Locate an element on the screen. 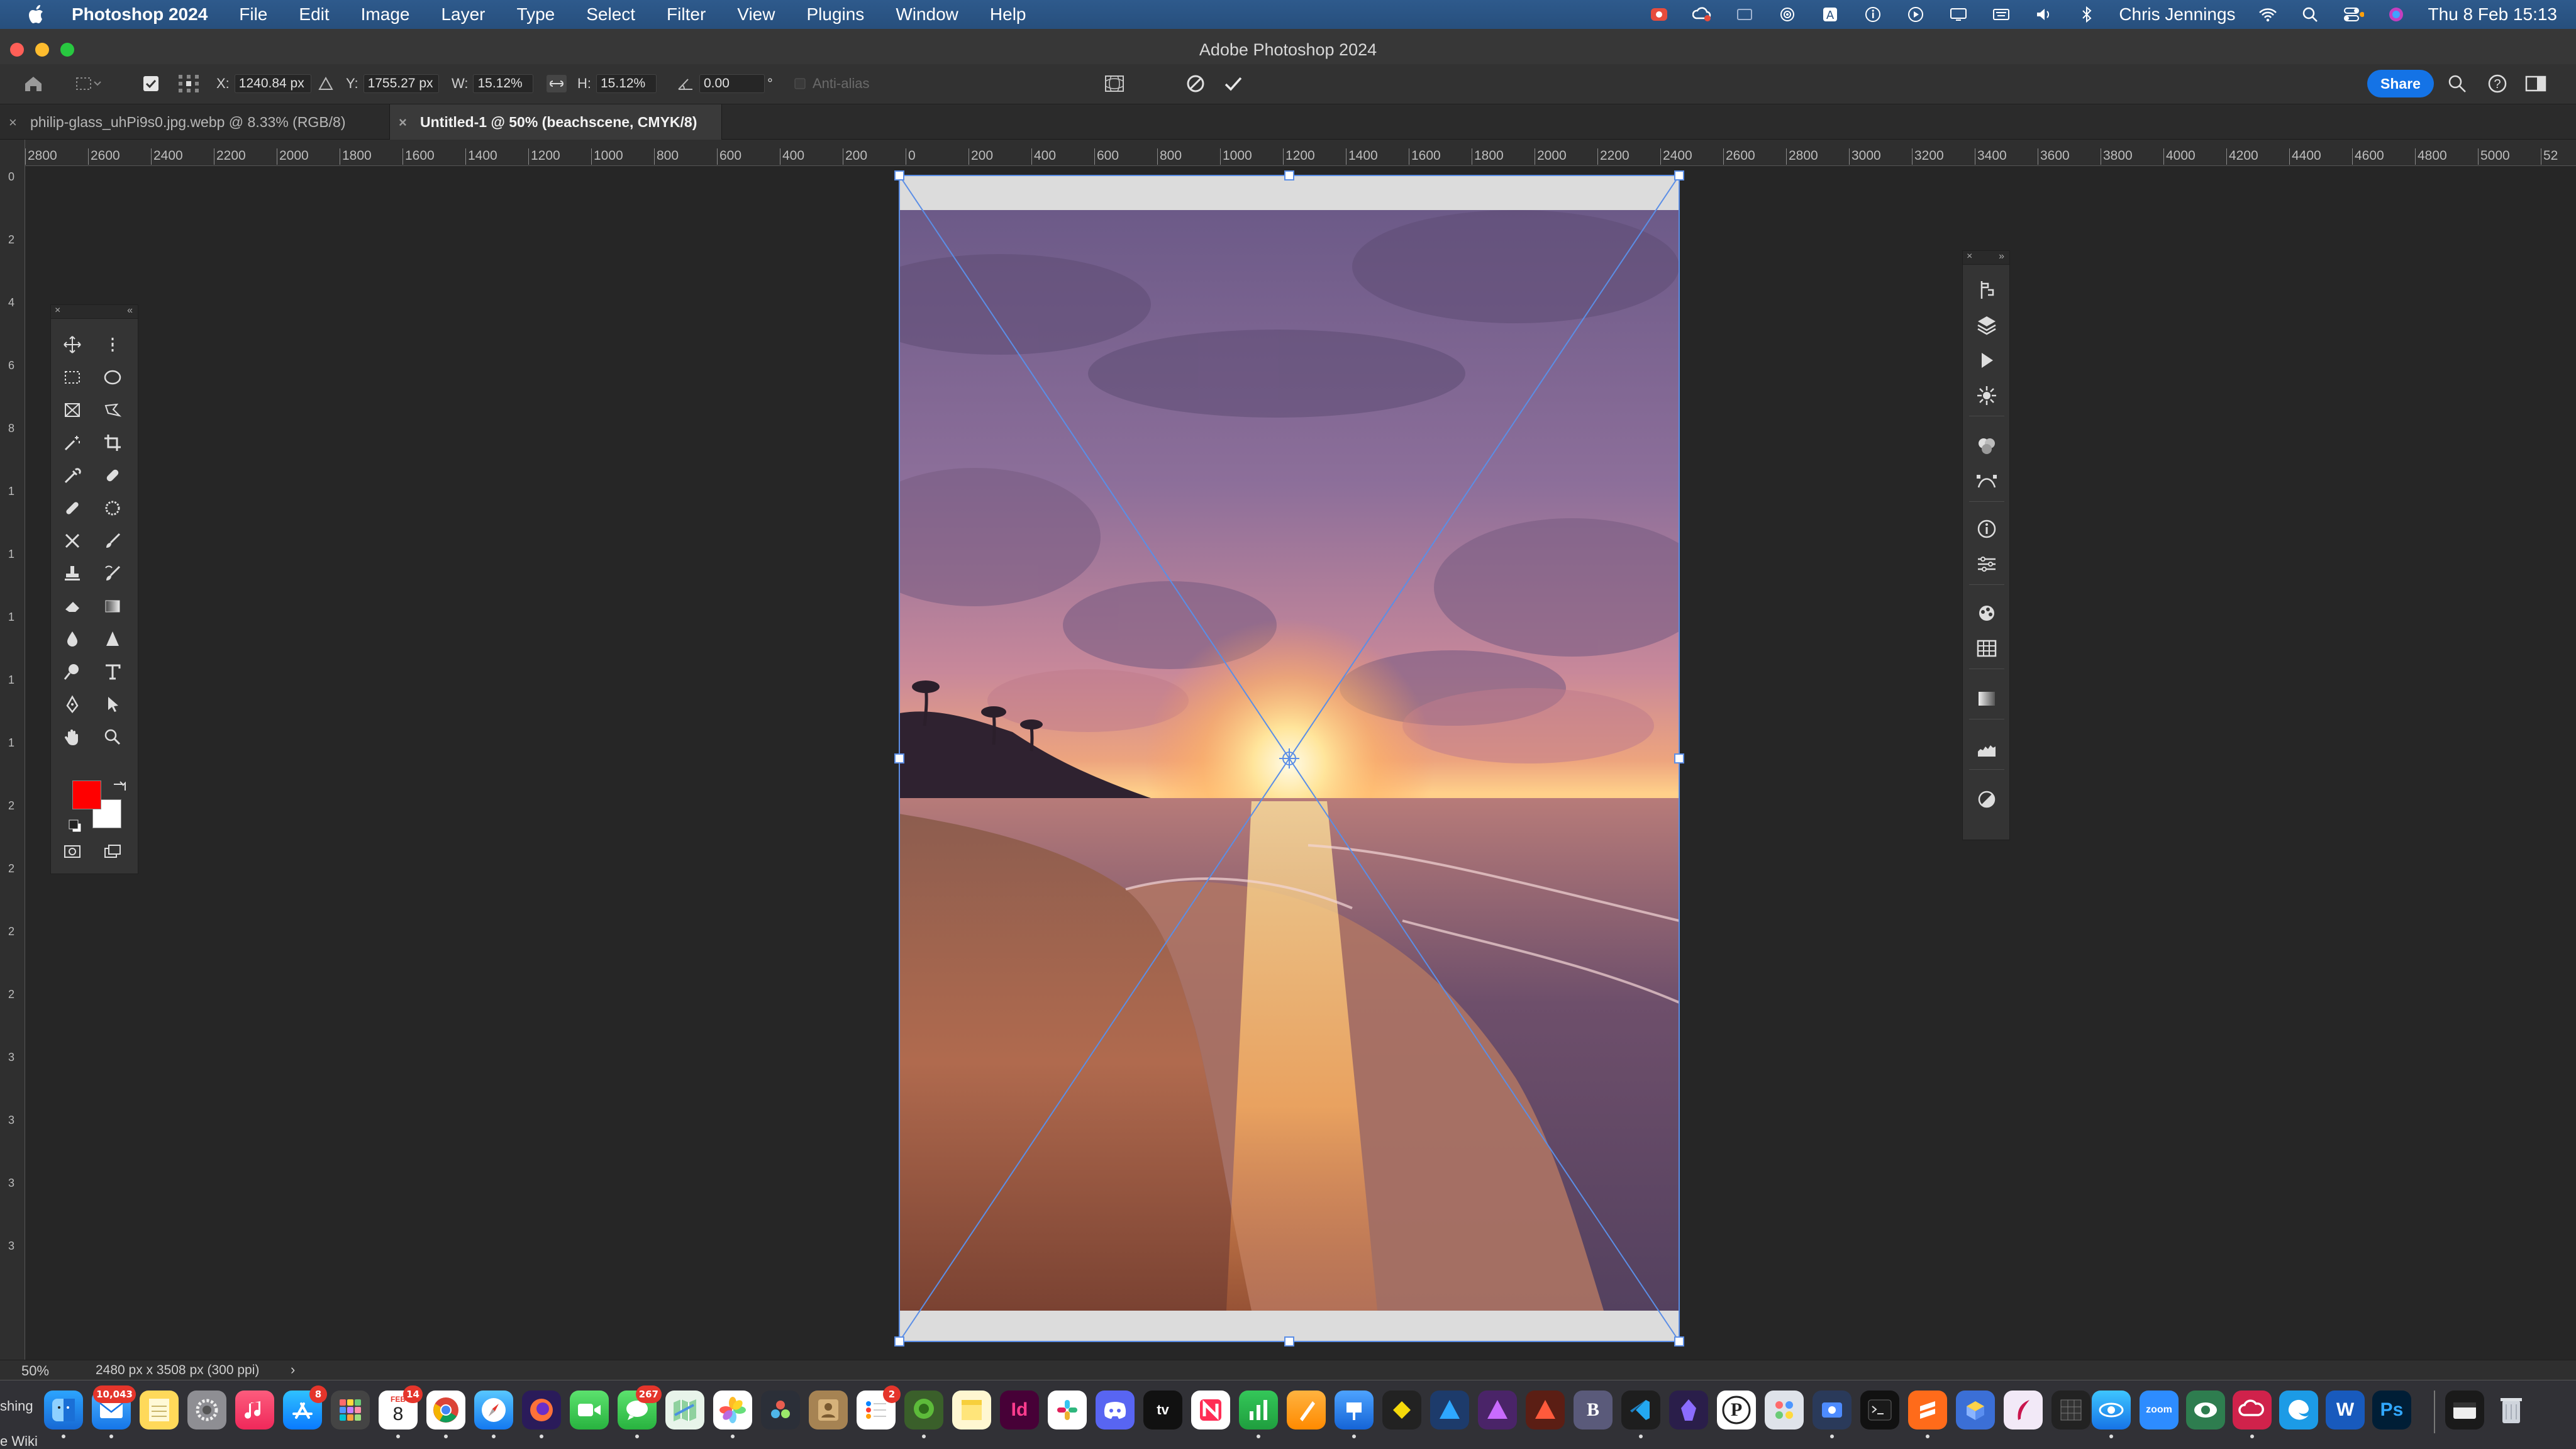  eyedropper-icon is located at coordinates (72, 475).